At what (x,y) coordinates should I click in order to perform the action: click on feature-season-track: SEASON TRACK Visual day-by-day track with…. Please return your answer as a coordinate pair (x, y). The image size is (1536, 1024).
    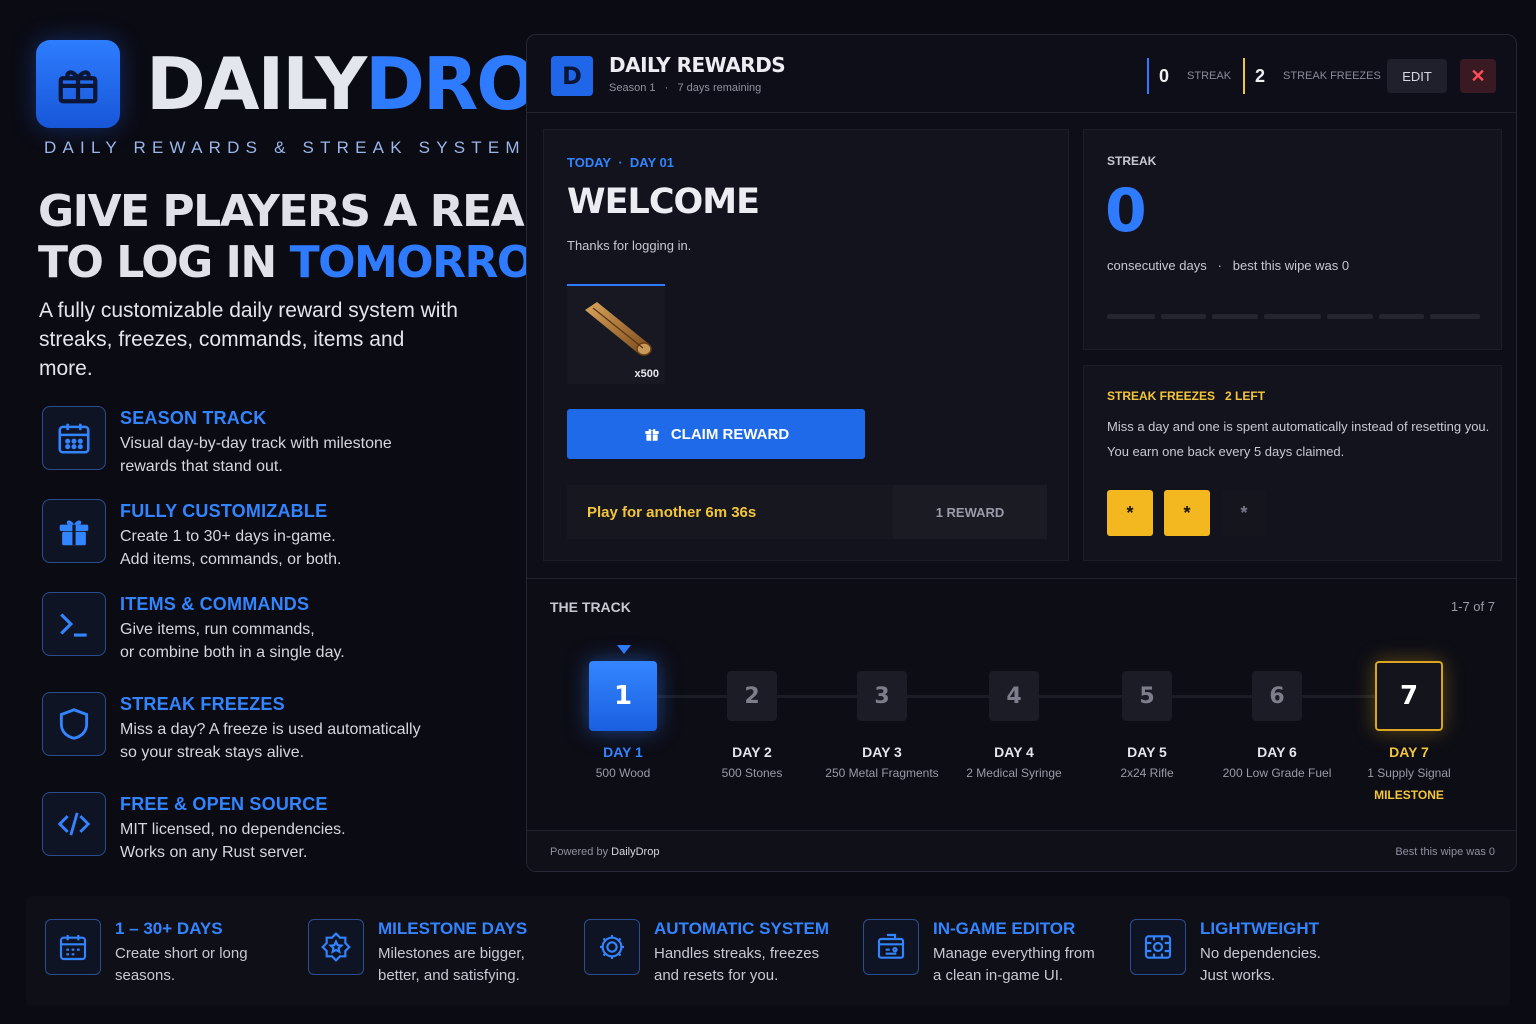
    Looking at the image, I should click on (217, 442).